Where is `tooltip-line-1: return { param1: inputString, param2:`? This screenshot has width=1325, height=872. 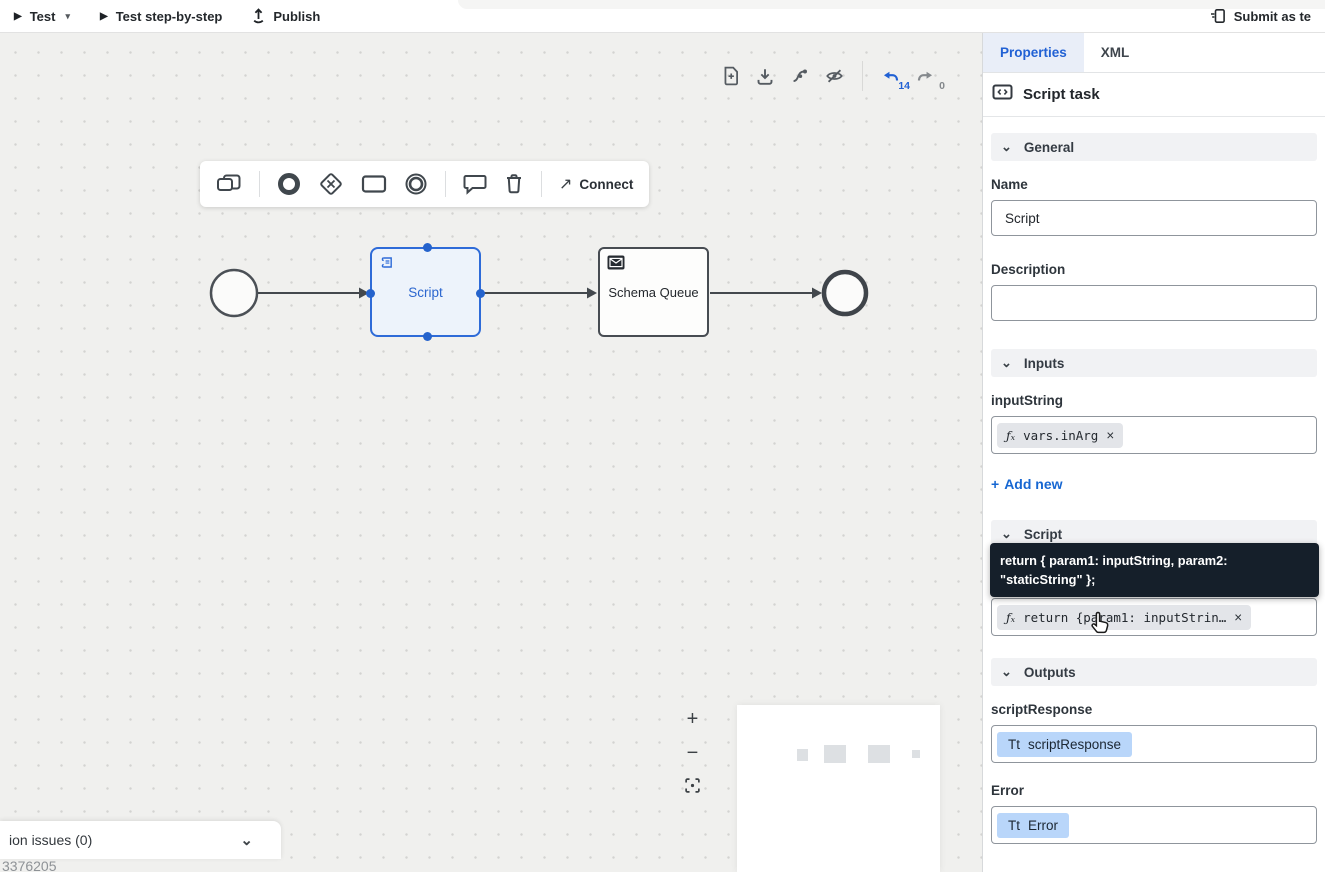
tooltip-line-1: return { param1: inputString, param2: is located at coordinates (1114, 560).